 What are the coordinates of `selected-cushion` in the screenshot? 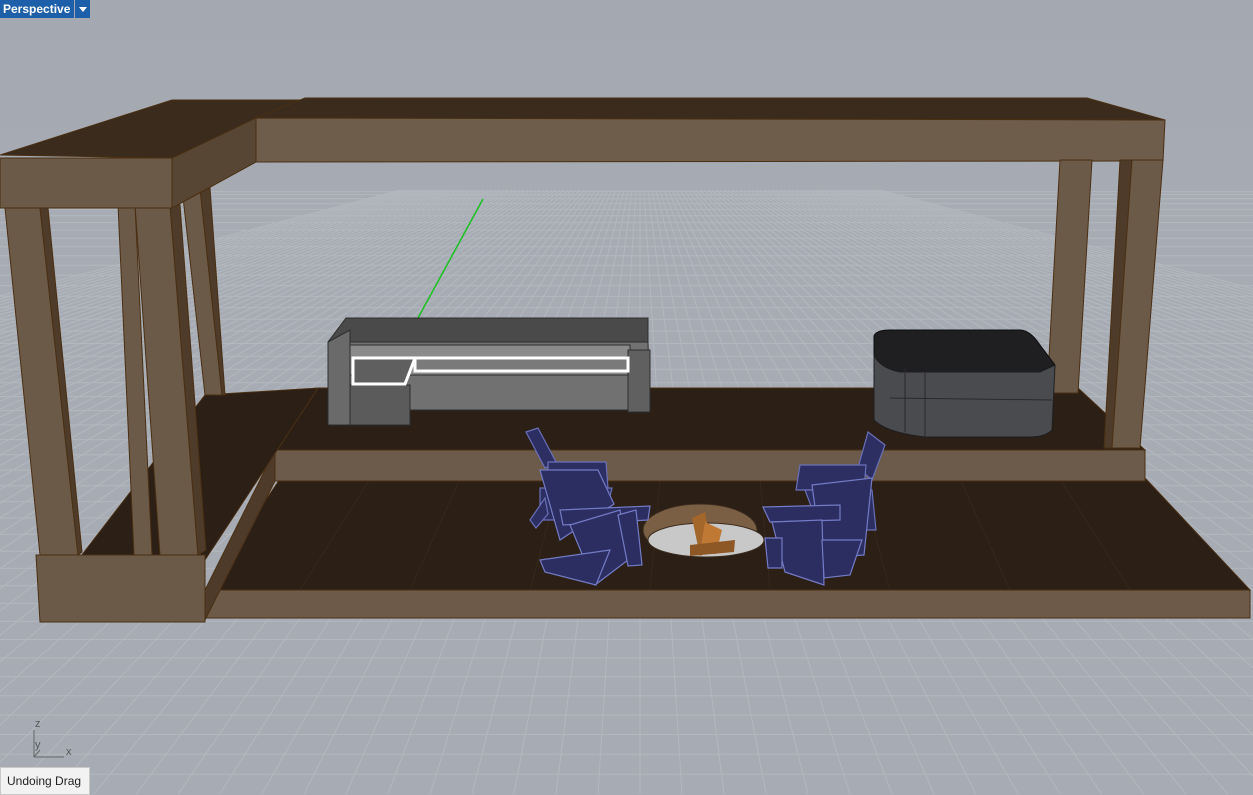 It's located at (384, 371).